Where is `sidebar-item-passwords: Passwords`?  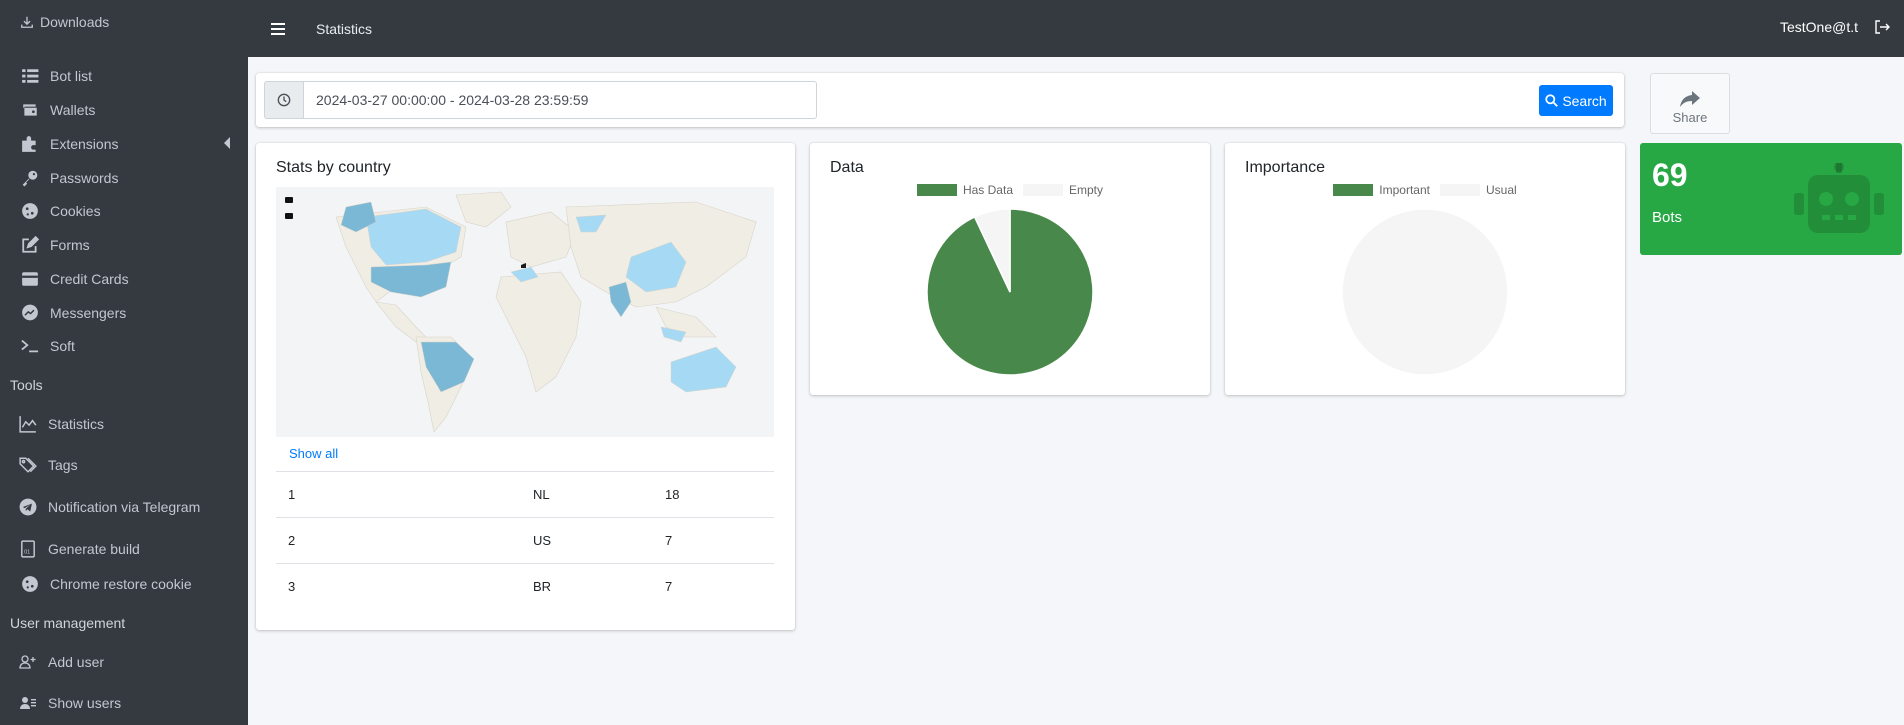 sidebar-item-passwords: Passwords is located at coordinates (69, 178).